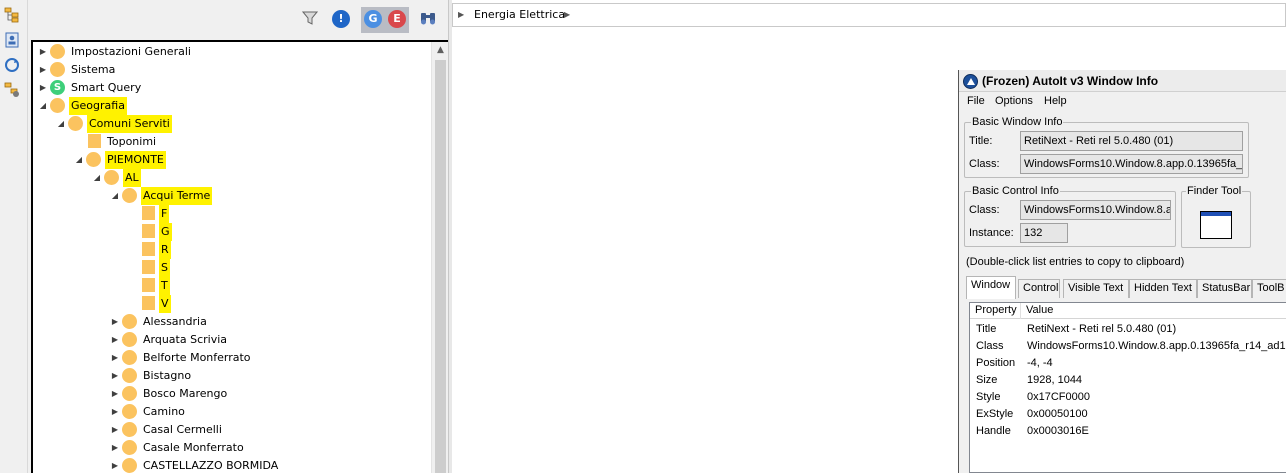 This screenshot has height=473, width=1286. I want to click on tree-node-label: Belforte Monferrato, so click(197, 357).